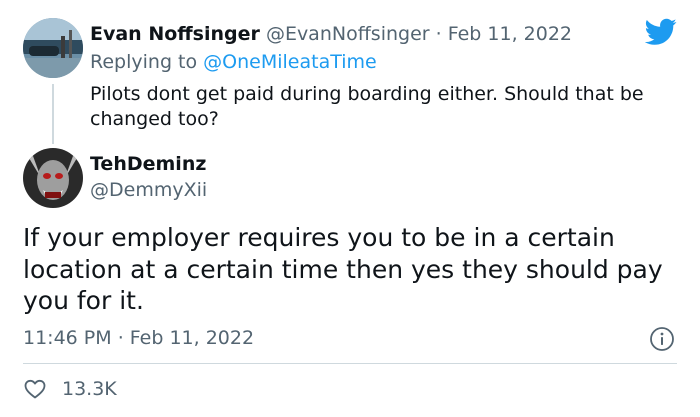  I want to click on main-author-handle: @DemmyXii, so click(148, 190).